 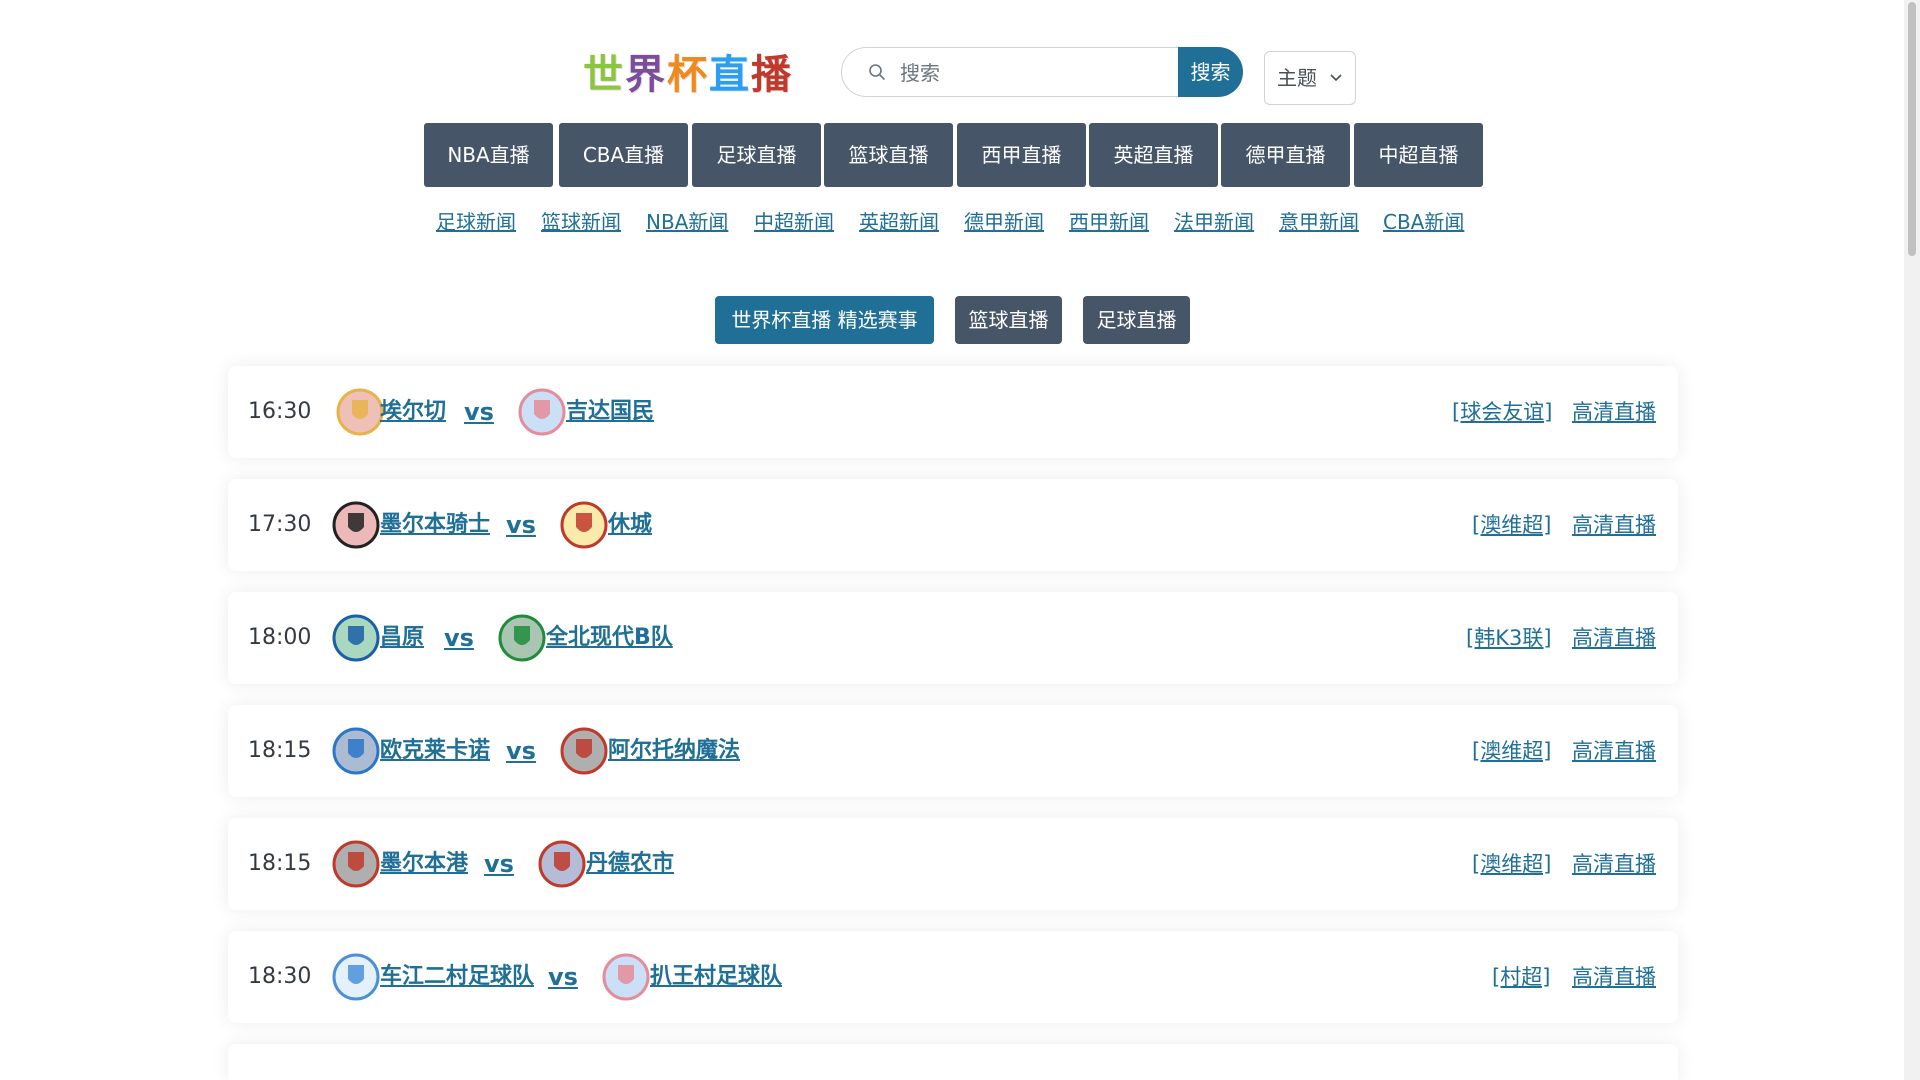 I want to click on logo-char: 直, so click(x=730, y=75).